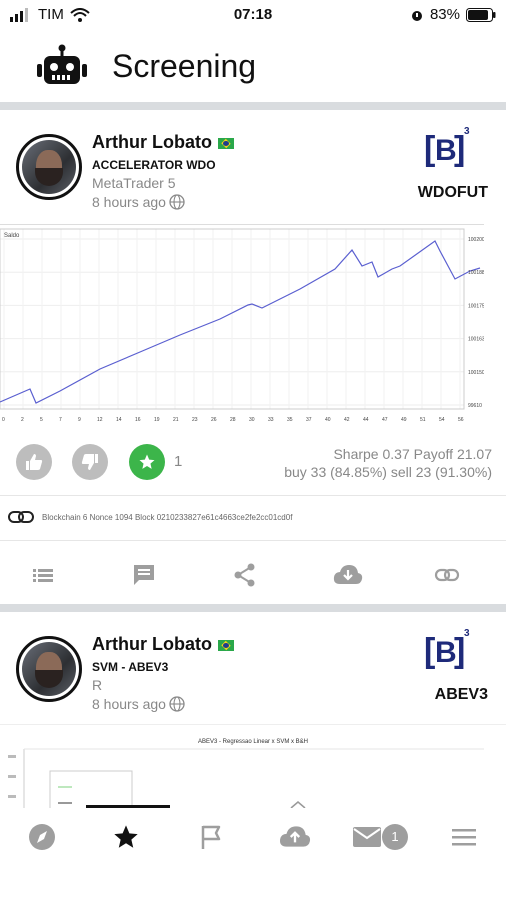  Describe the element at coordinates (41, 420) in the screenshot. I see `x-tick-label: 5` at that location.